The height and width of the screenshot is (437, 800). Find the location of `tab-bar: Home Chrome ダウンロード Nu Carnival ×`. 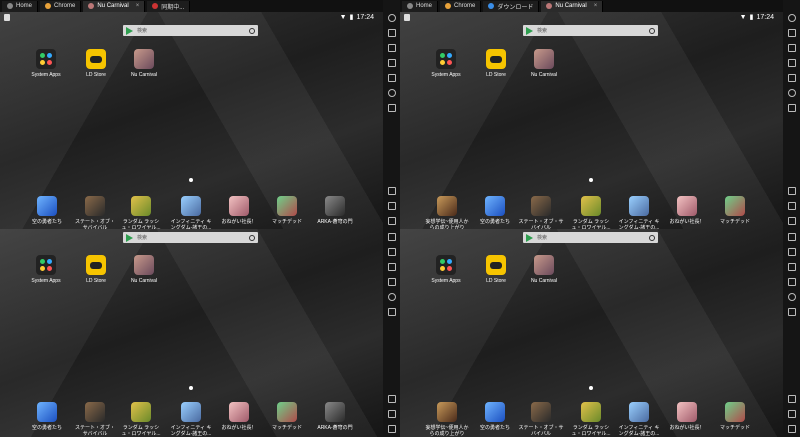

tab-bar: Home Chrome ダウンロード Nu Carnival × is located at coordinates (591, 6).